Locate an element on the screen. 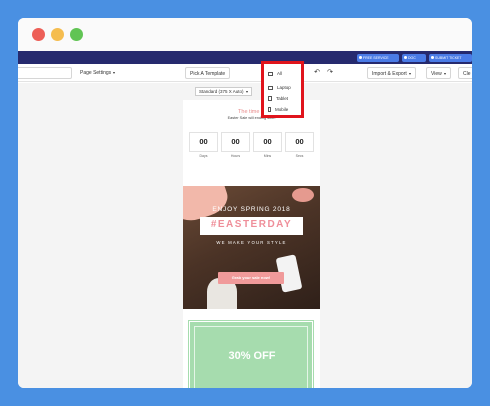 Image resolution: width=490 pixels, height=406 pixels. minimize-window-button is located at coordinates (57, 34).